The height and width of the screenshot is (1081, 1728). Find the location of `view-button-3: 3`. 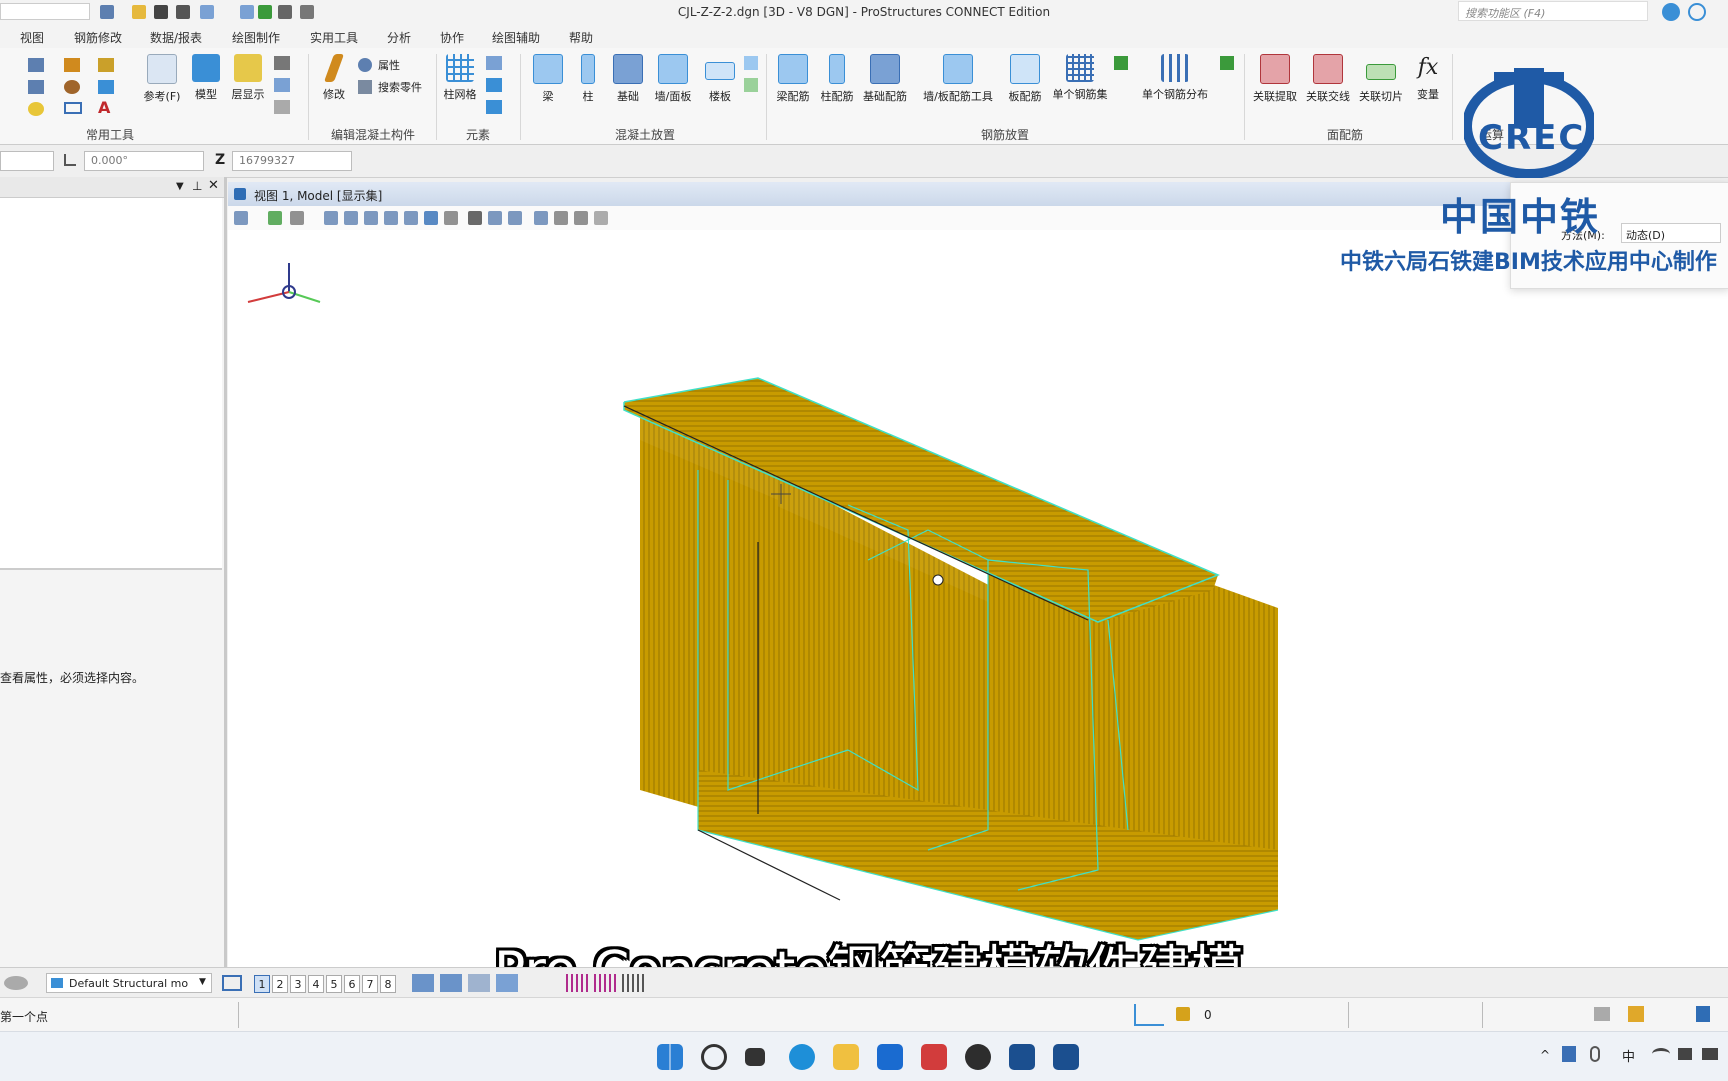

view-button-3: 3 is located at coordinates (298, 984).